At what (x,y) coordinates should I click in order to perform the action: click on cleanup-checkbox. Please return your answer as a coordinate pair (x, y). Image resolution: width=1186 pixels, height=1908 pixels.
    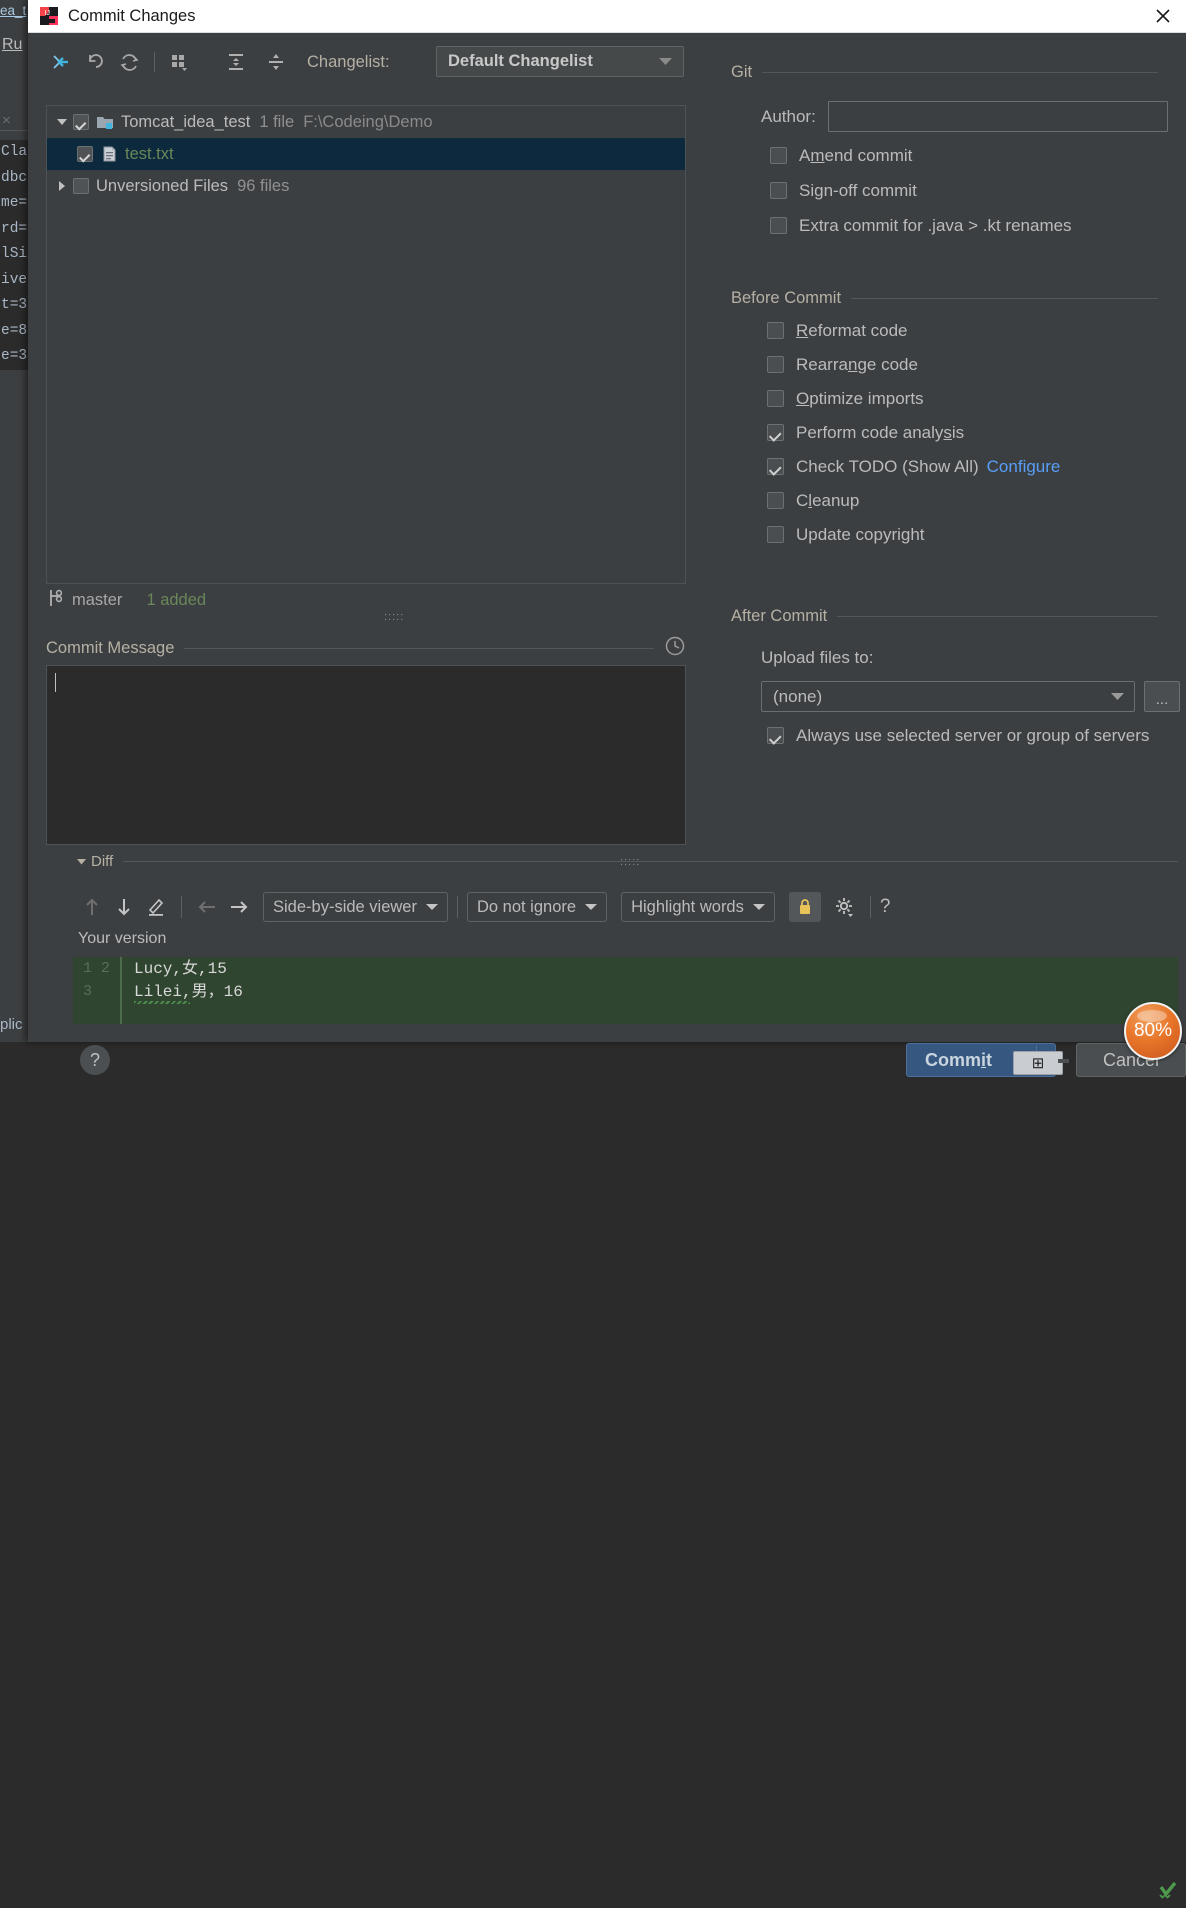
    Looking at the image, I should click on (775, 500).